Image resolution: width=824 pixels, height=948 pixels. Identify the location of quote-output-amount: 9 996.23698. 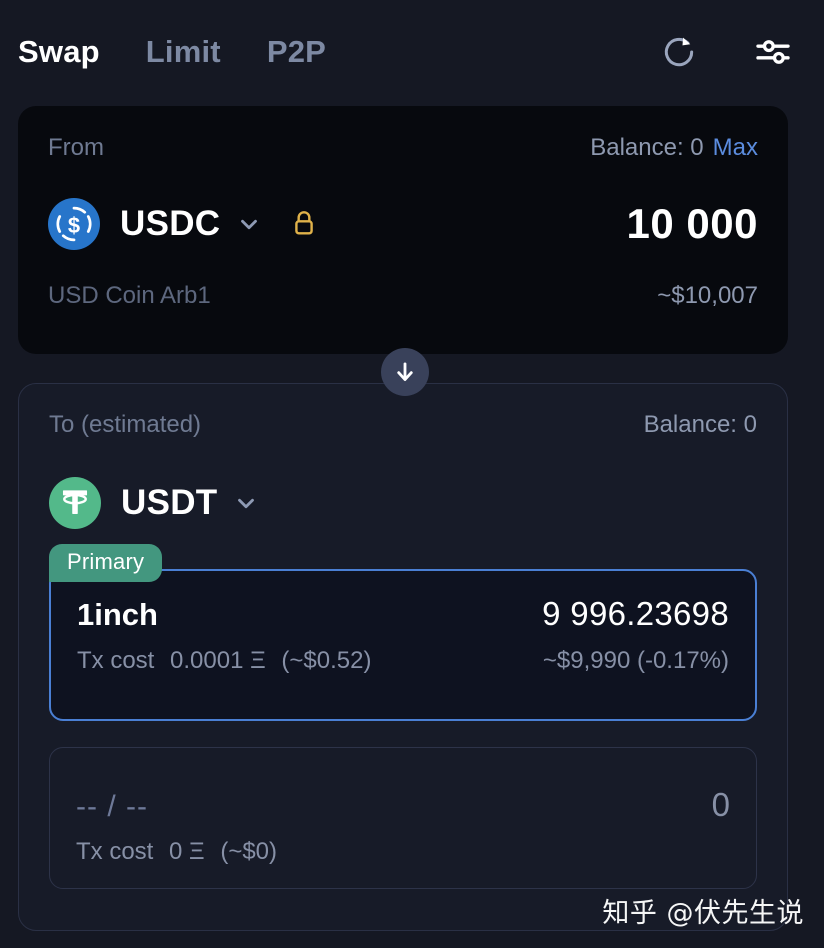
(635, 613).